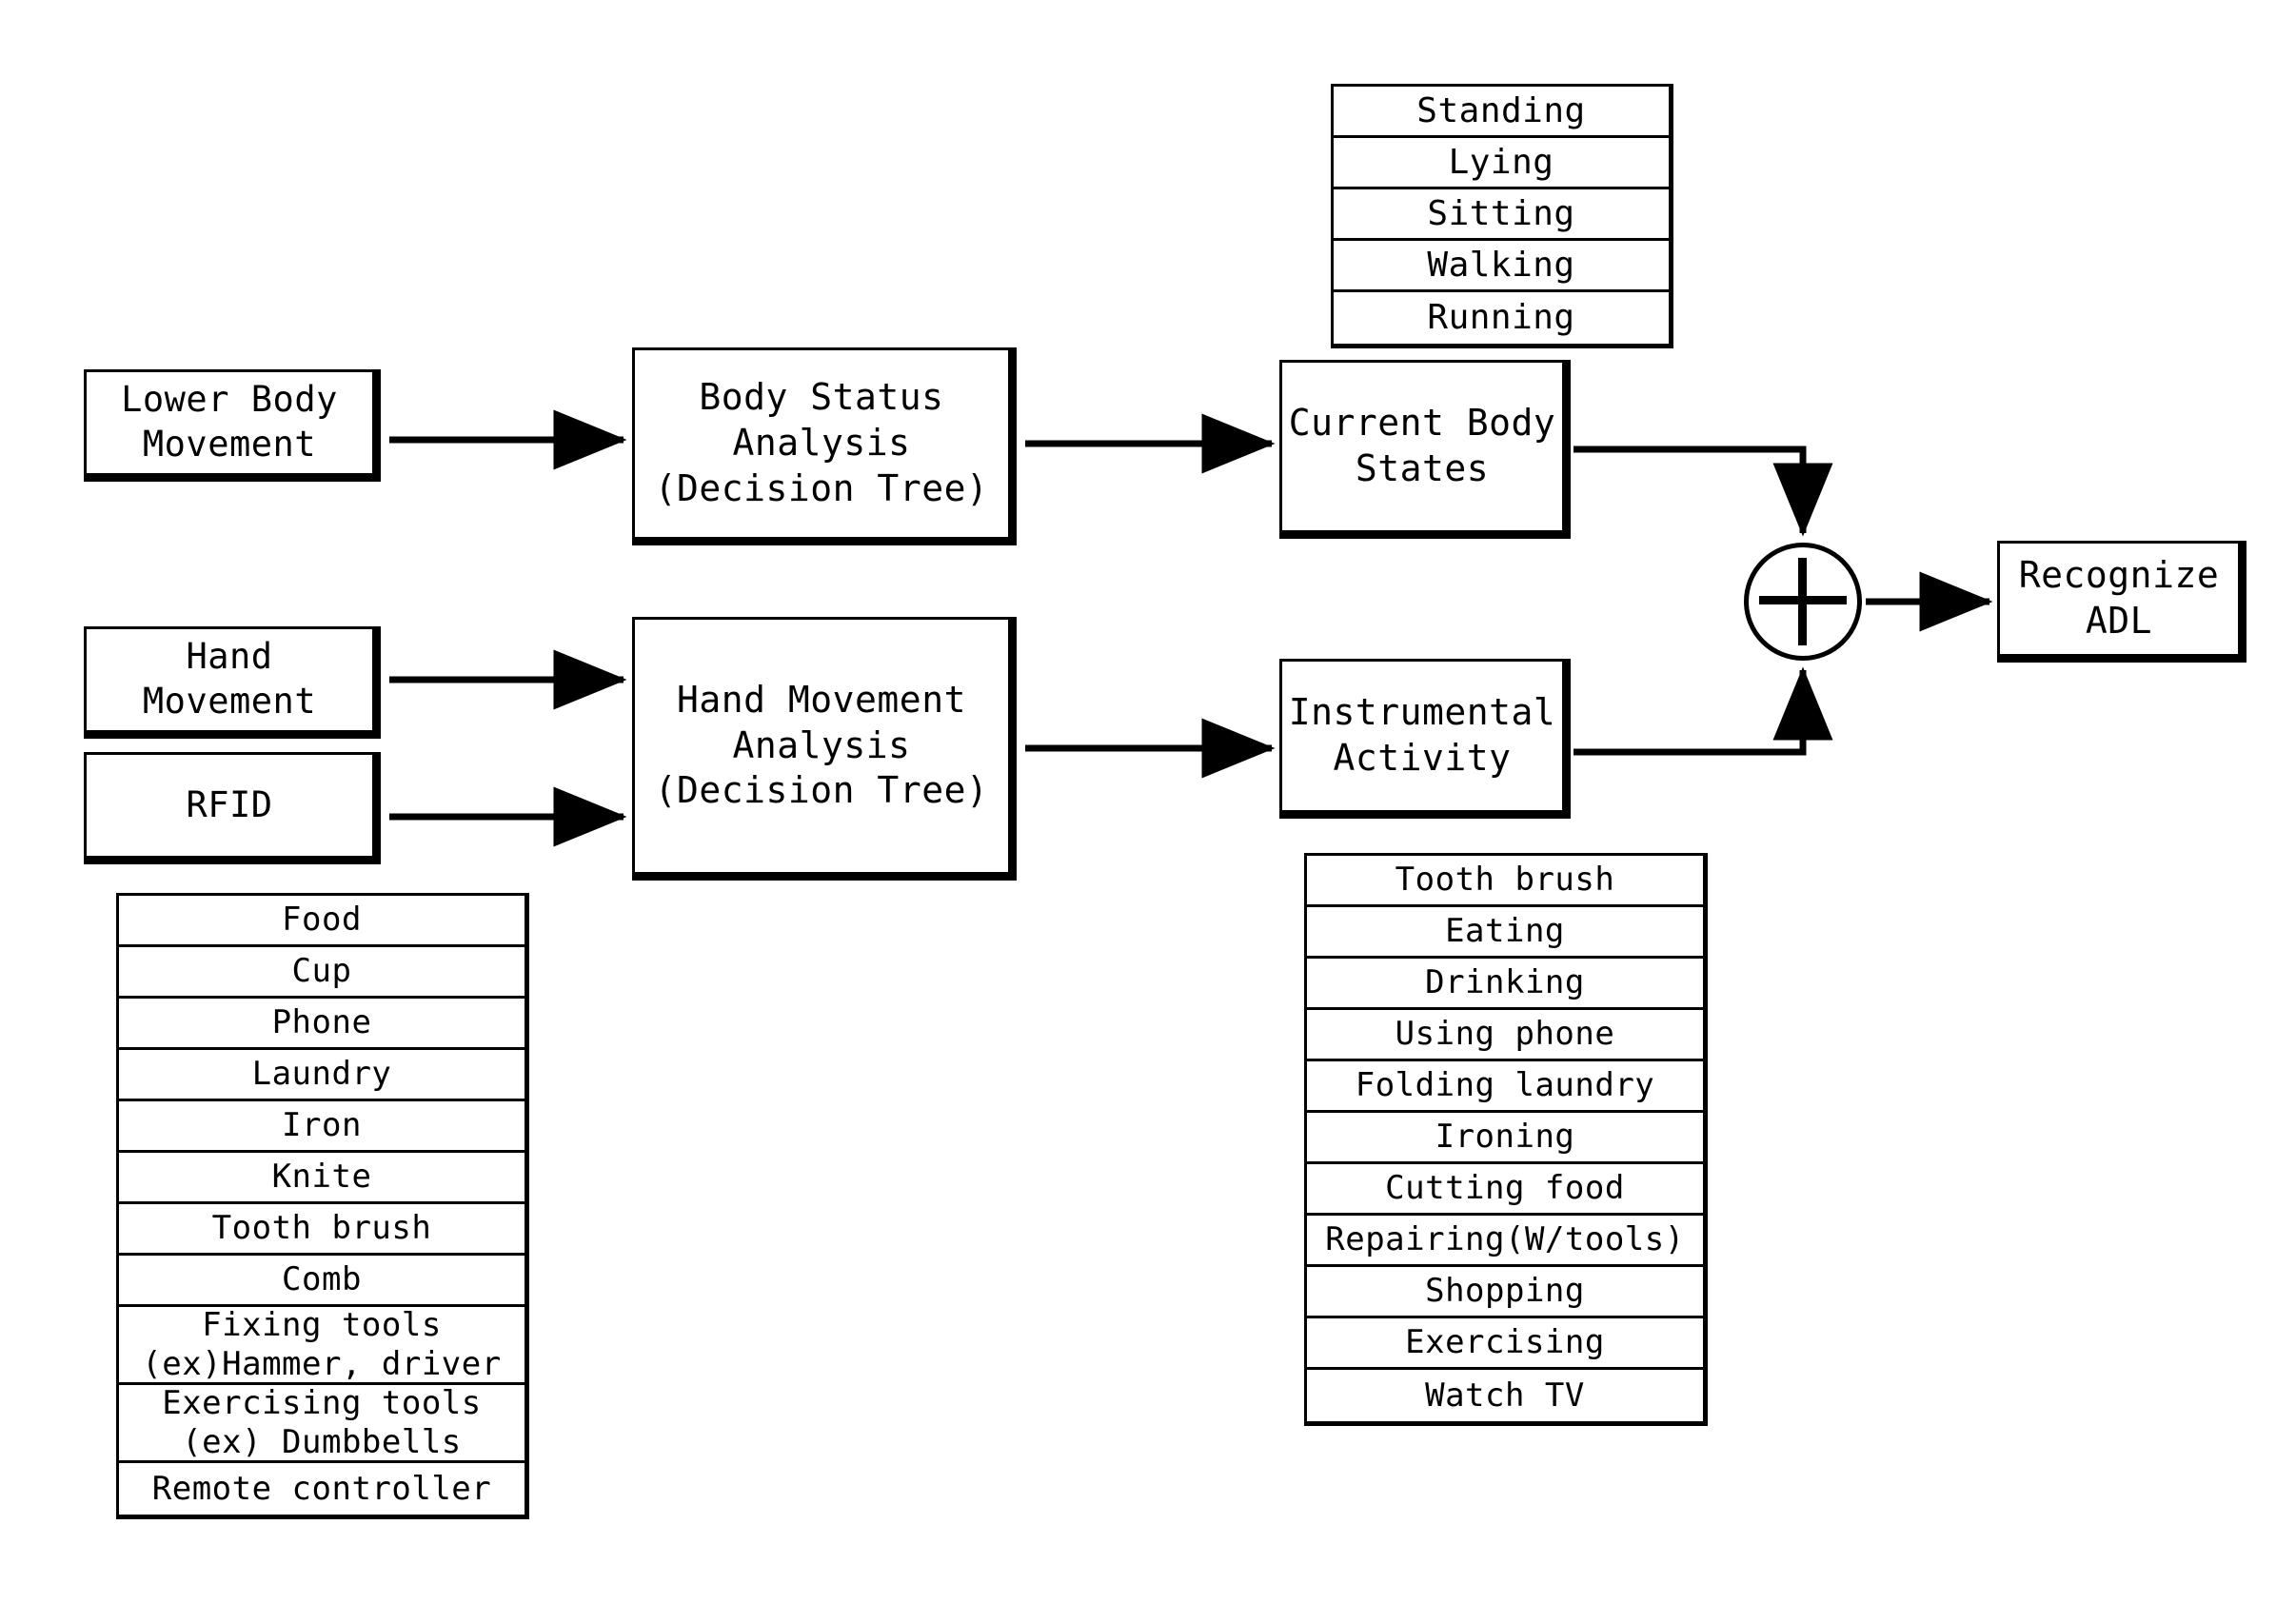 The height and width of the screenshot is (1624, 2296). I want to click on activity-item-row: Eating, so click(1505, 933).